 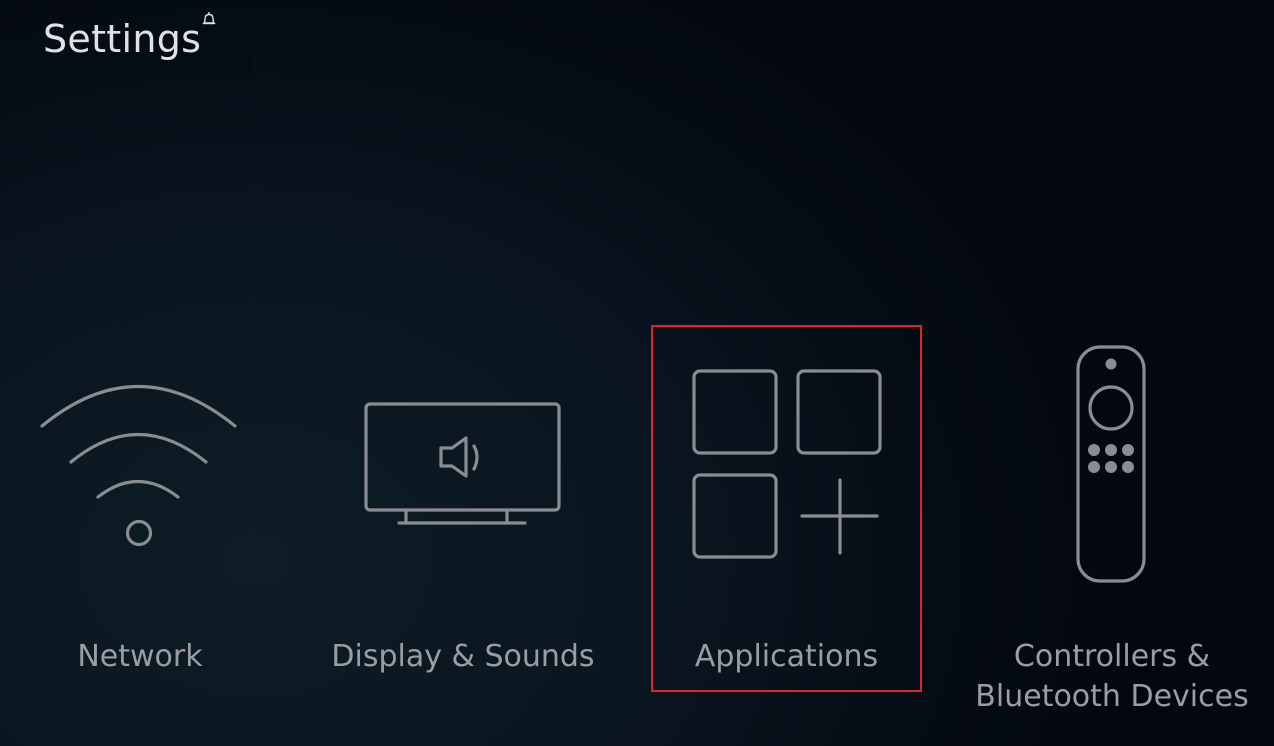 What do you see at coordinates (786, 656) in the screenshot?
I see `menu-item-label: Applications` at bounding box center [786, 656].